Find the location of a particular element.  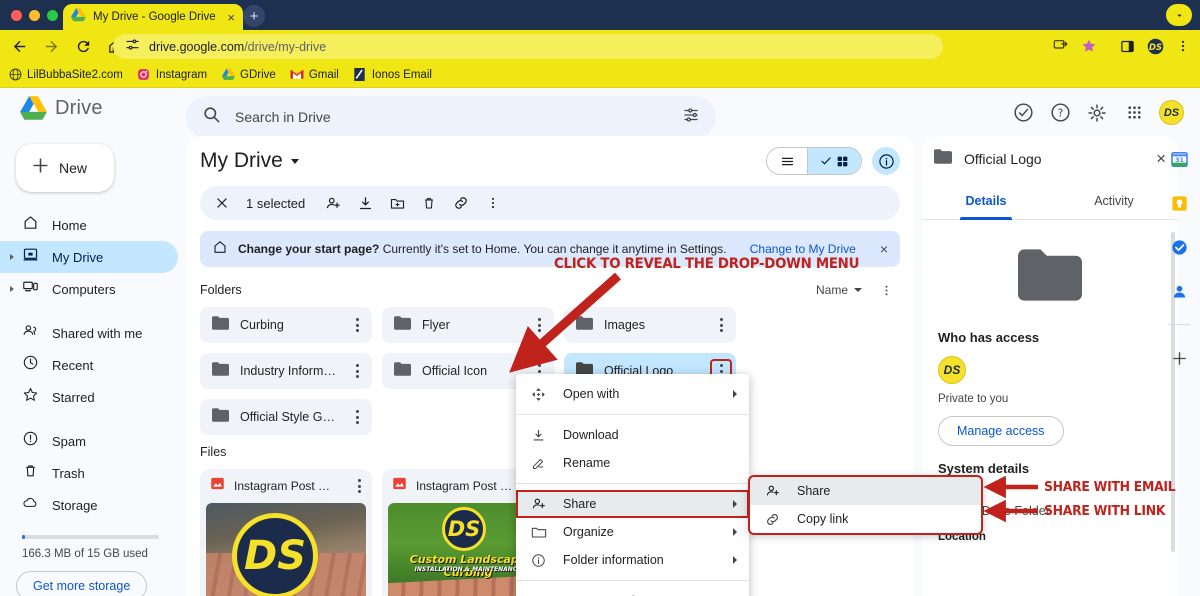

sidebar-item-computers: Computers is located at coordinates (89, 289).